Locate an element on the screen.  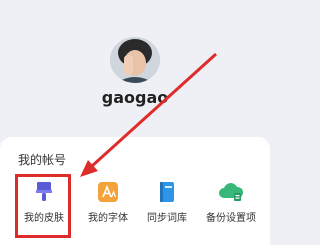
paint-brush-icon is located at coordinates (44, 194).